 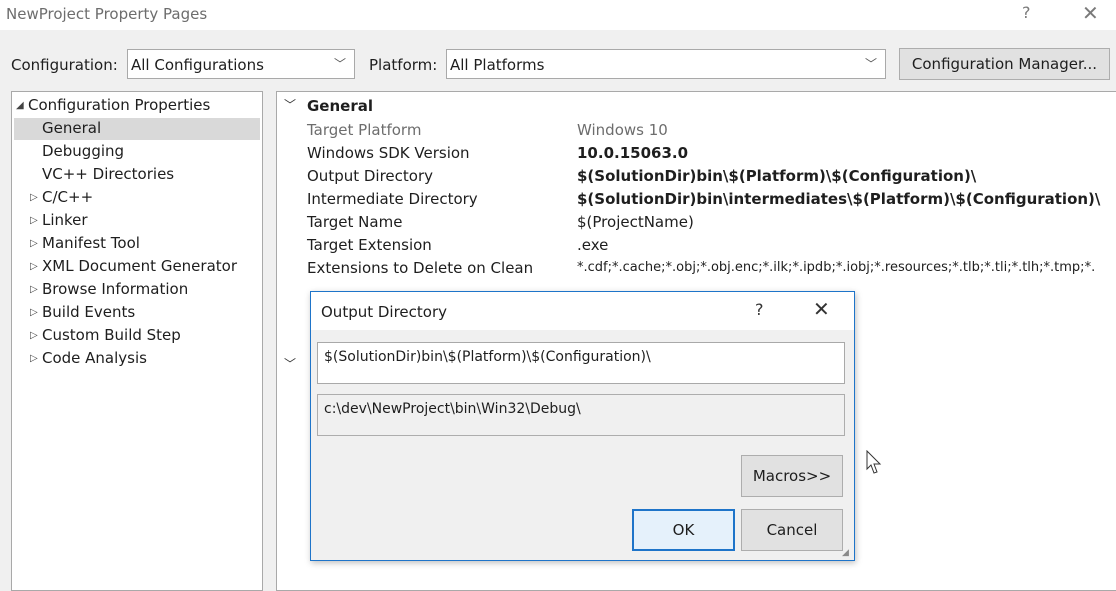 I want to click on ok-button: OK, so click(x=683, y=530).